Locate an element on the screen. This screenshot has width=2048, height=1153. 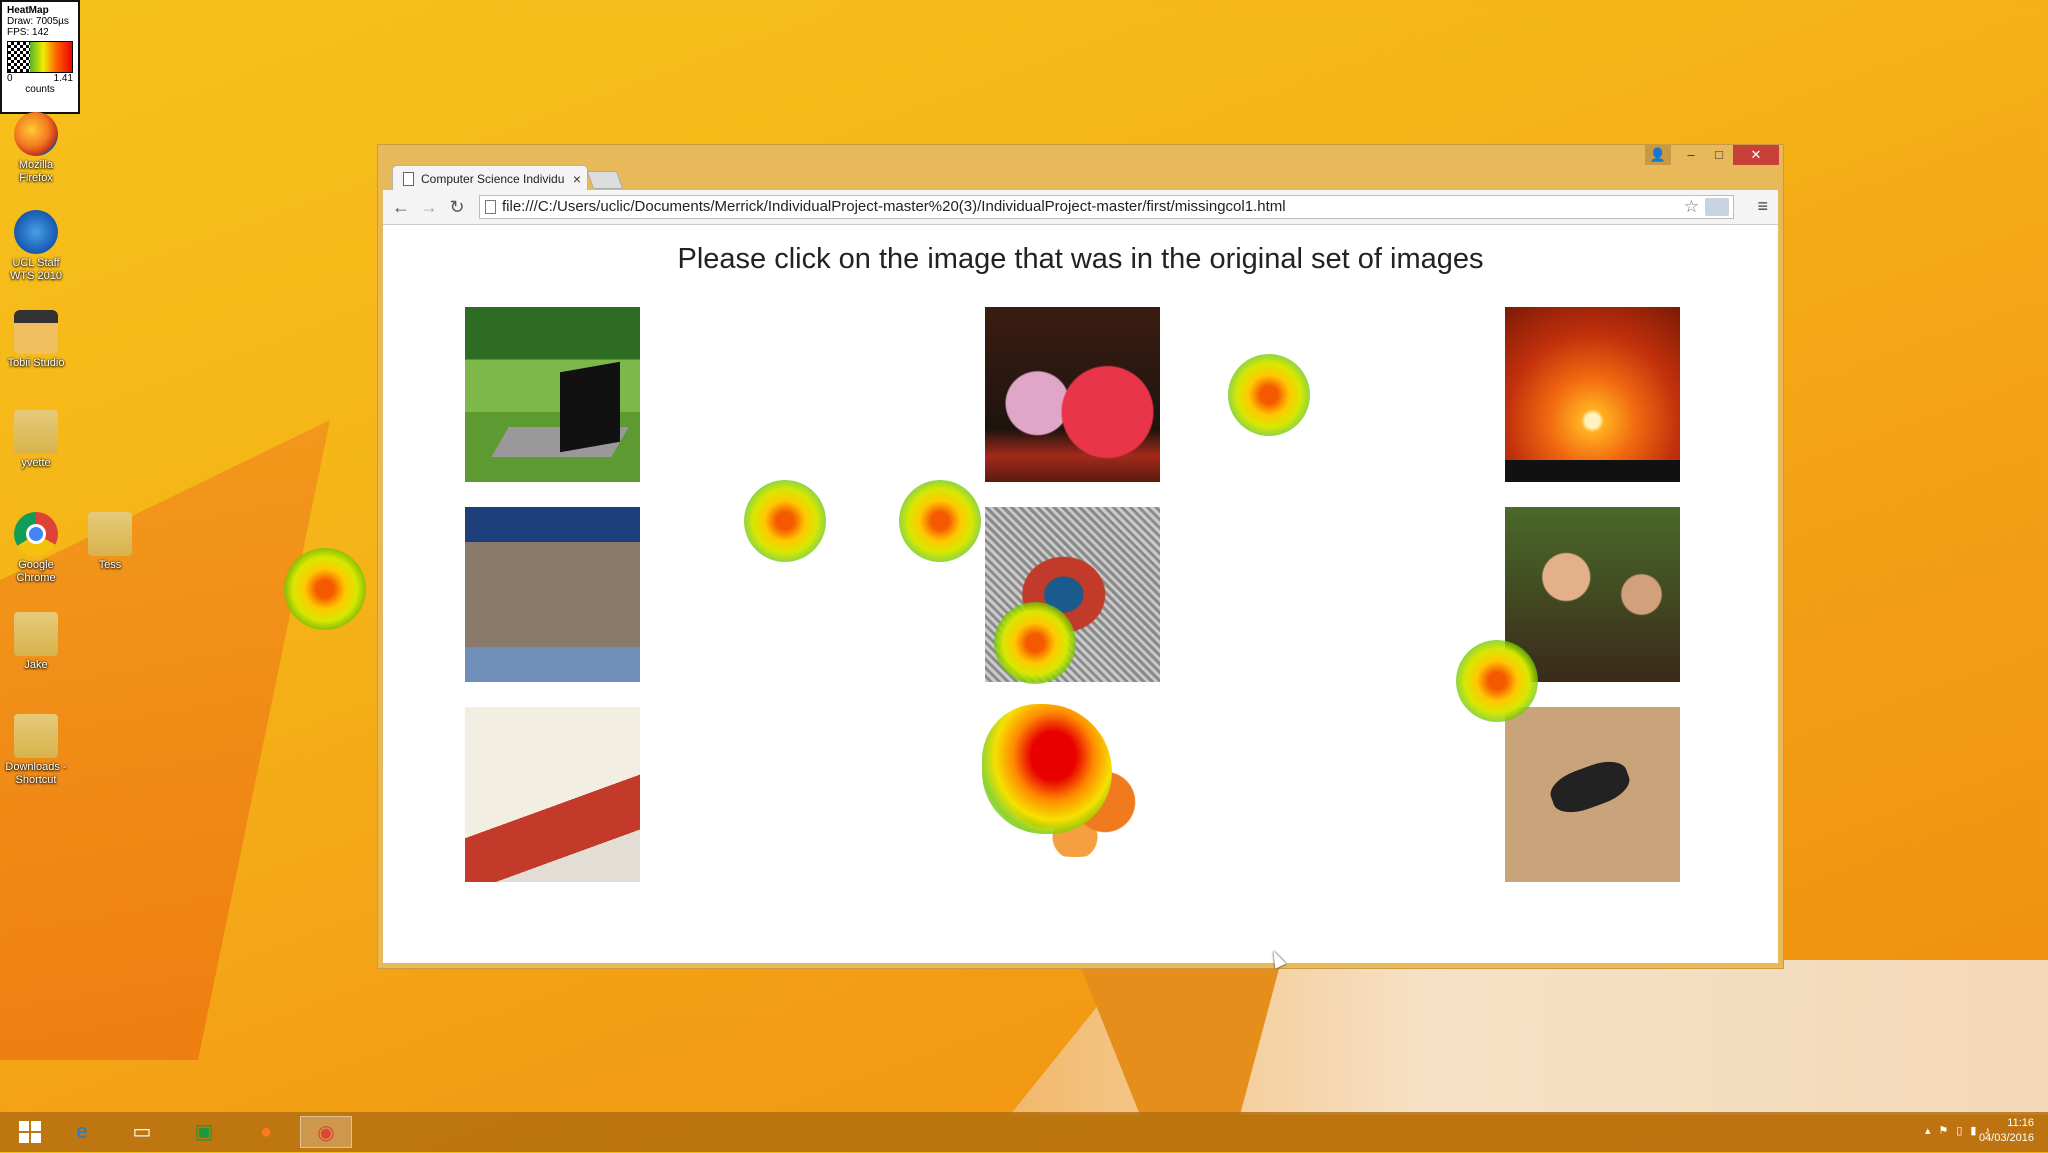
window-controls: 👤 – □ ✕ is located at coordinates (1712, 155).